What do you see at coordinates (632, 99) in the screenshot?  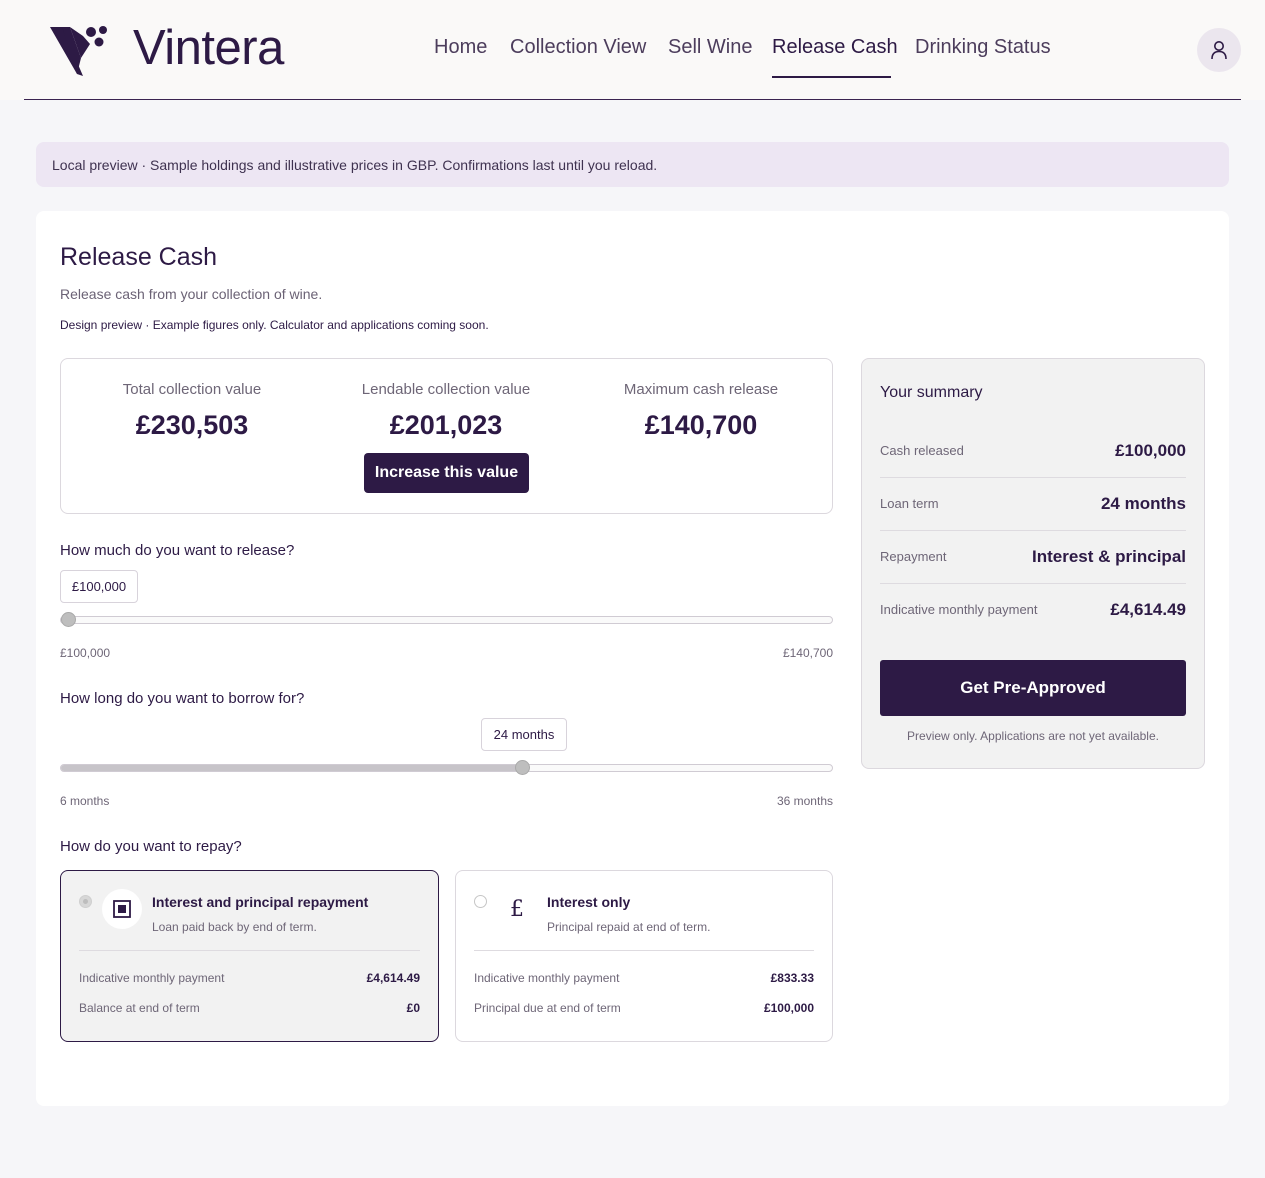 I see `header-divider` at bounding box center [632, 99].